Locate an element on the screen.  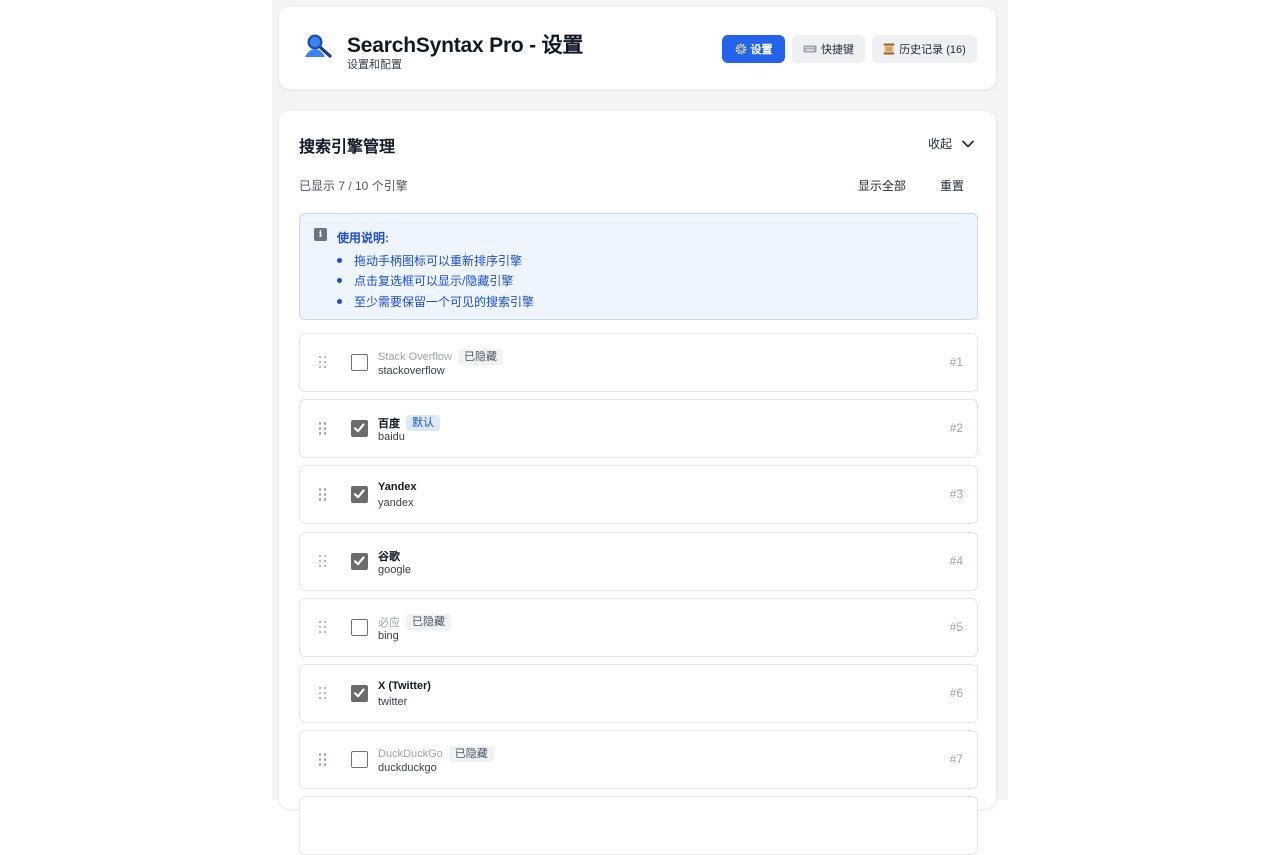
engine-row: Yandex yandex #3 is located at coordinates (638, 495).